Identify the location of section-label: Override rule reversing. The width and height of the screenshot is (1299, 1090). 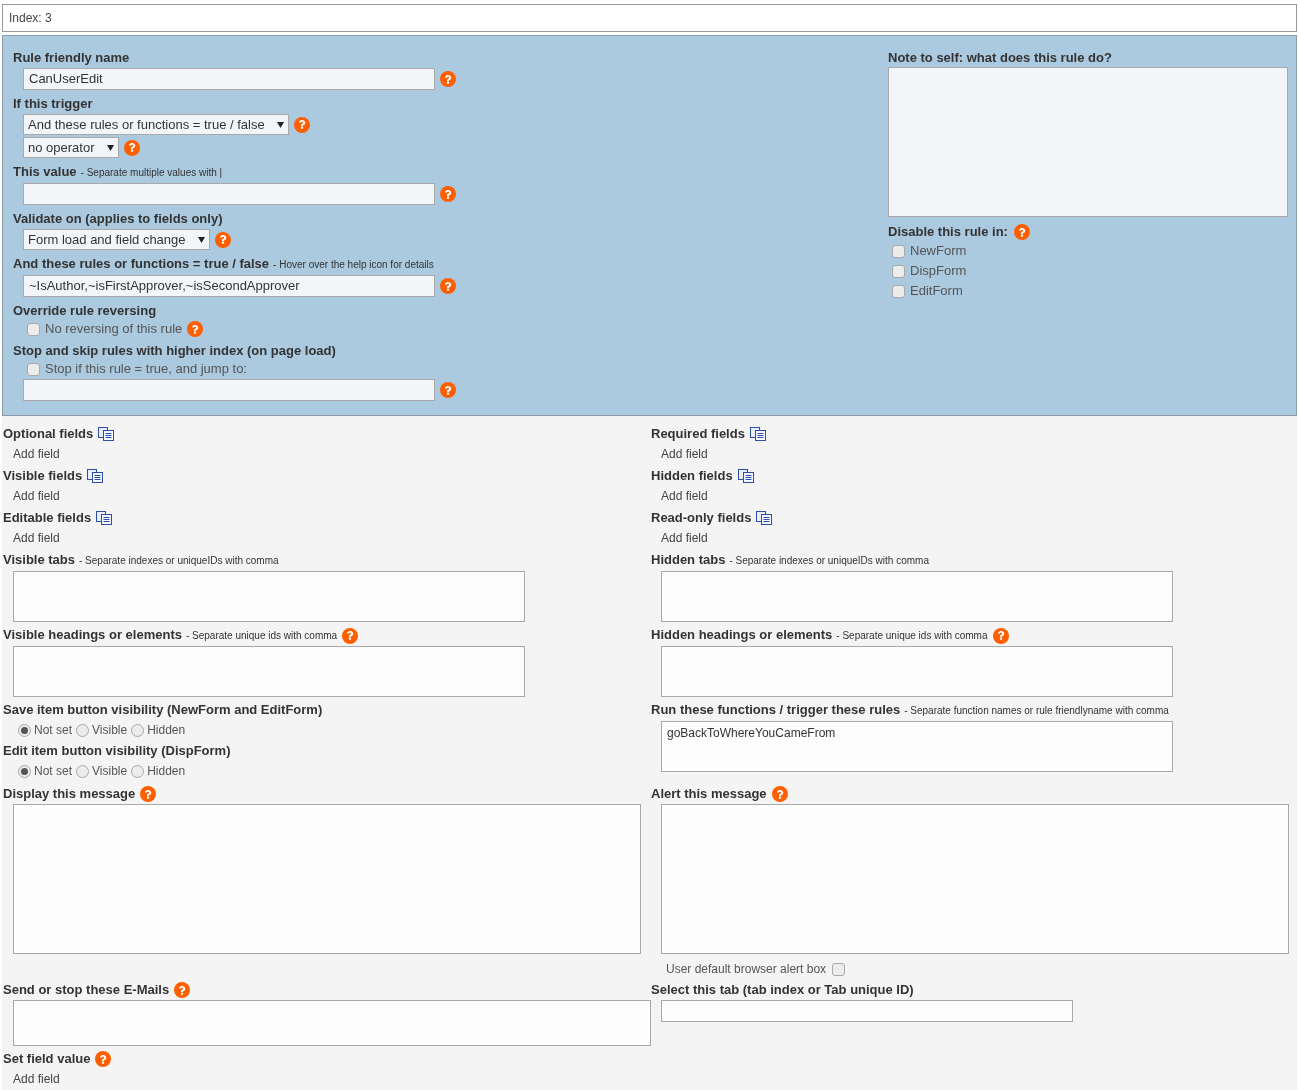
(85, 311).